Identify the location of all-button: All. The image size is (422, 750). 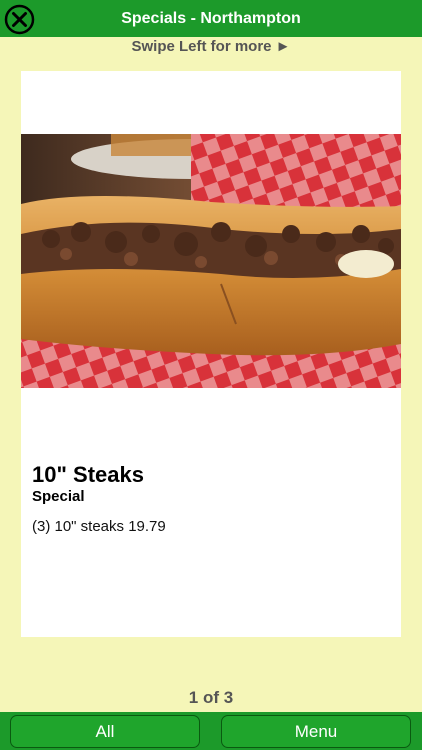
(105, 731).